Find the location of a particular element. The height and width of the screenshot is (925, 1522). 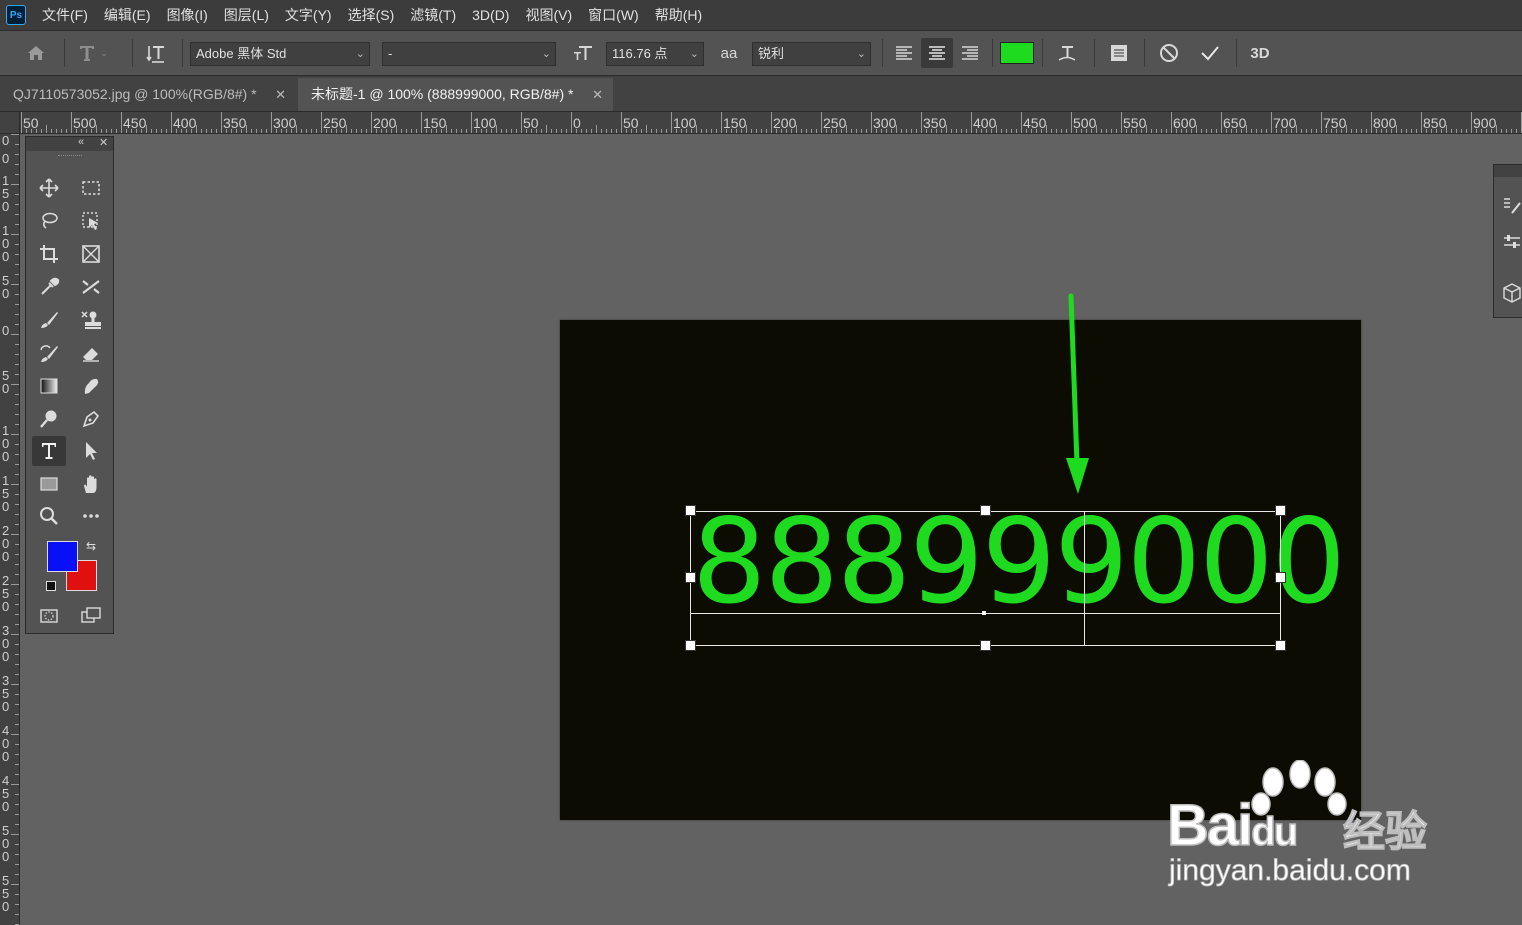

menu-type: 文字(Y) is located at coordinates (308, 15).